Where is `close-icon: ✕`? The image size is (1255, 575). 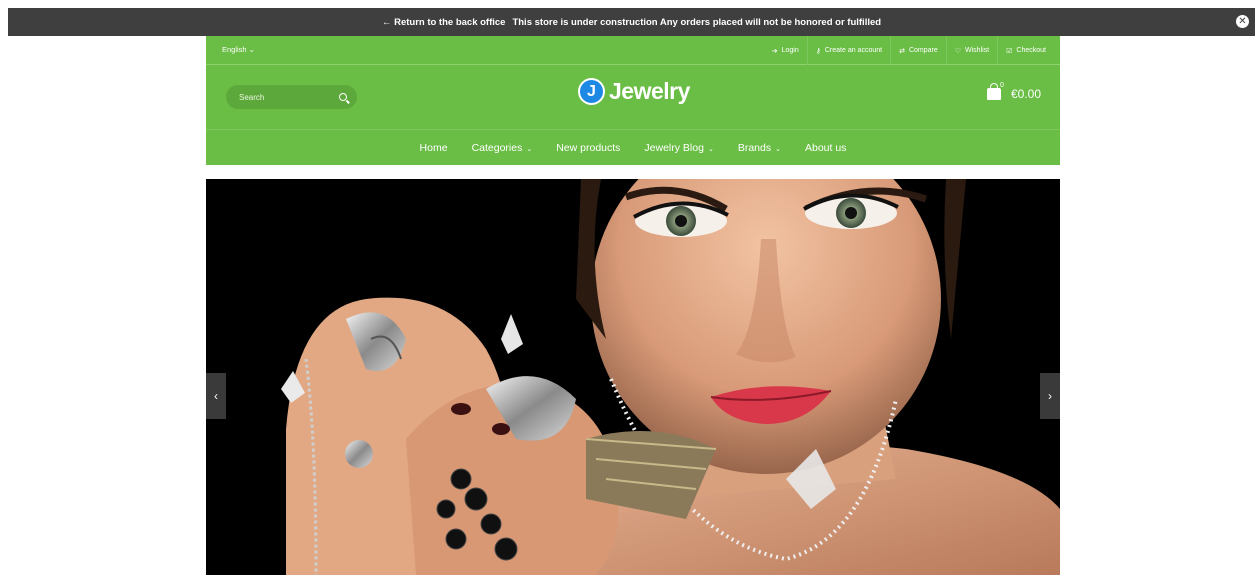 close-icon: ✕ is located at coordinates (1242, 21).